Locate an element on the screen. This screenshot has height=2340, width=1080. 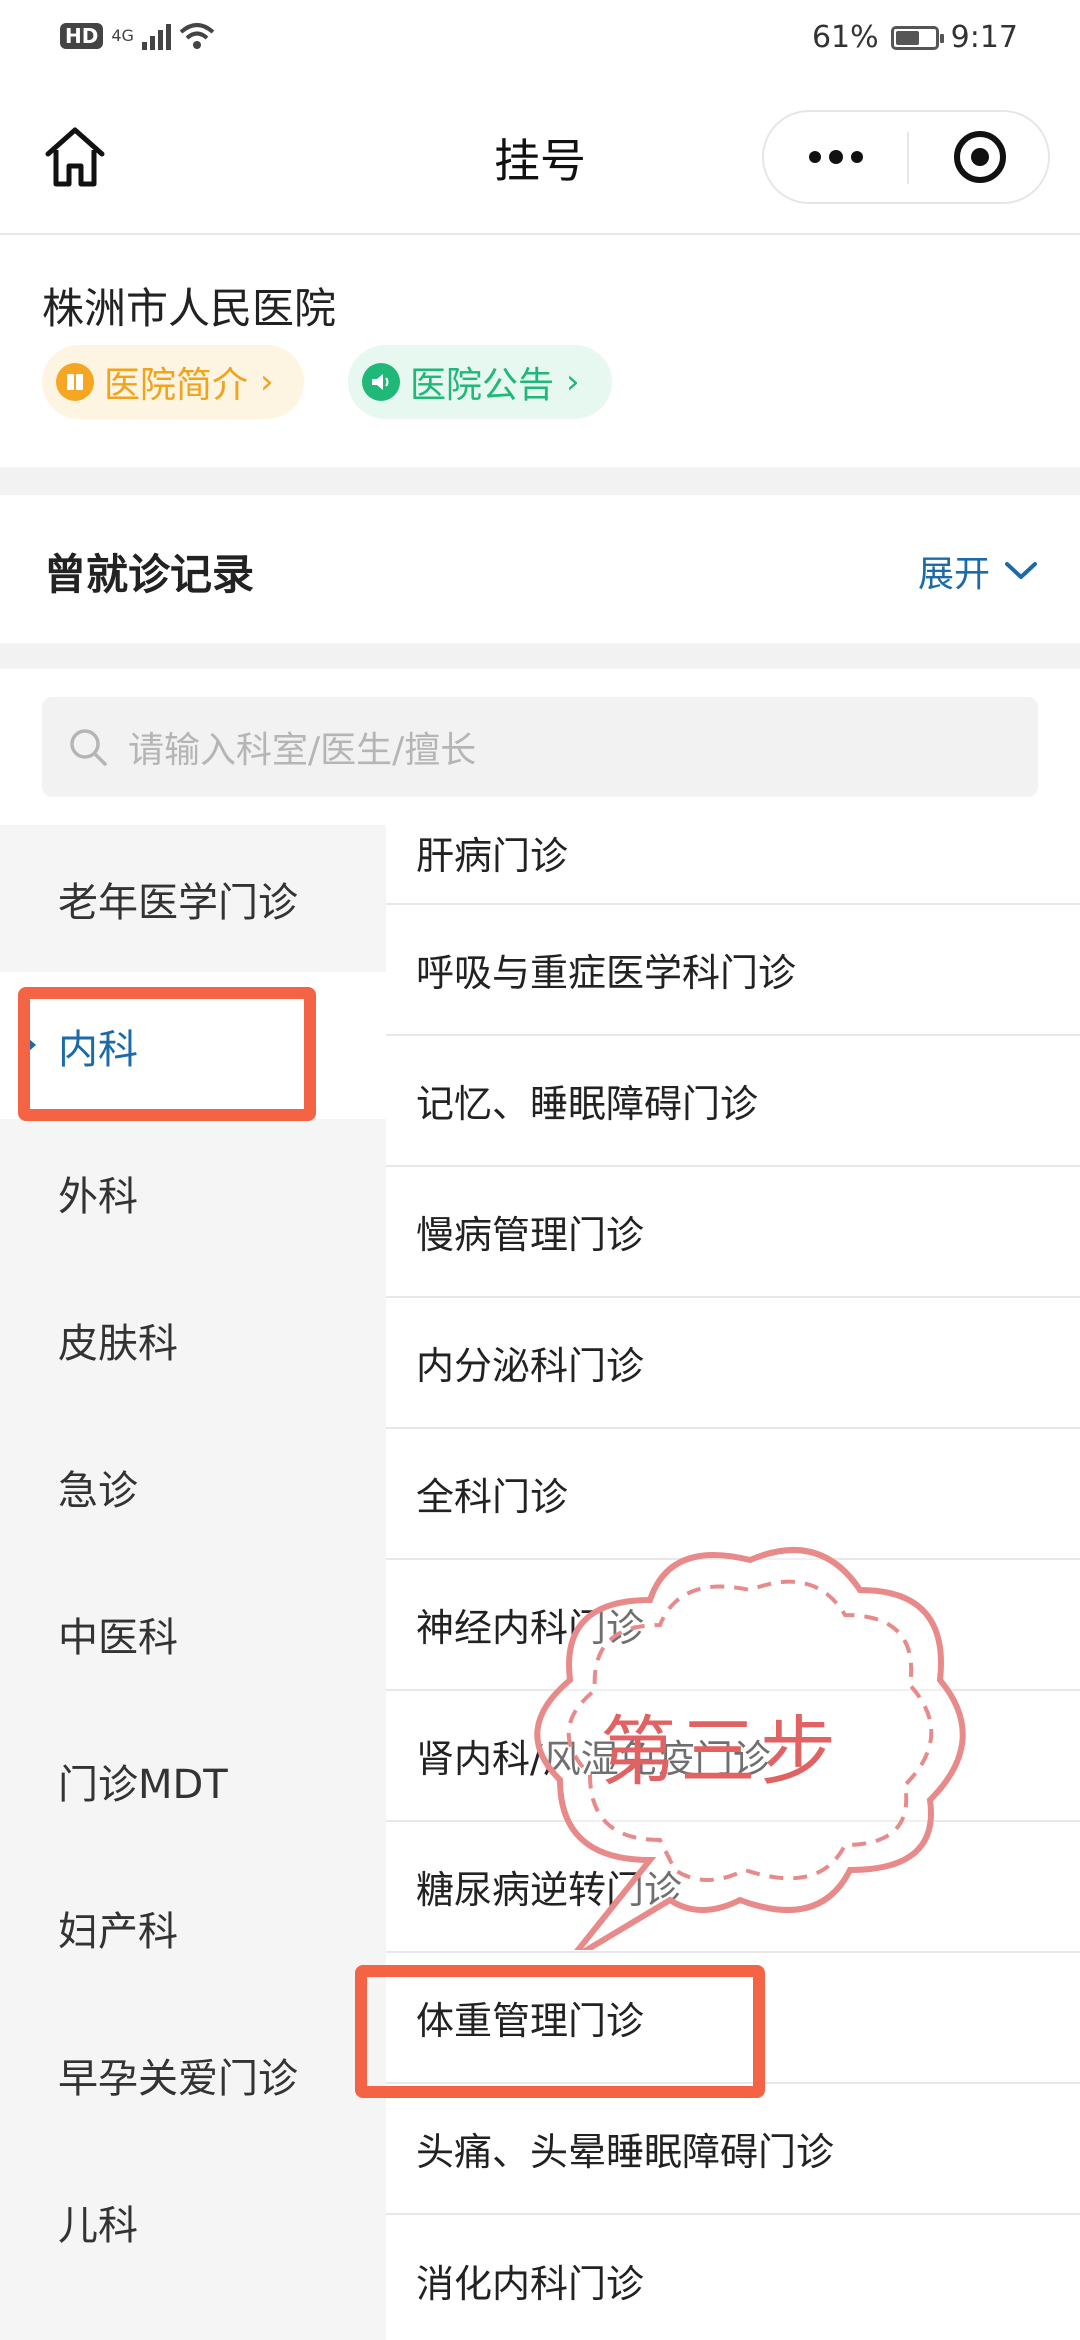
clinic-item: 肝病门诊 is located at coordinates (733, 865).